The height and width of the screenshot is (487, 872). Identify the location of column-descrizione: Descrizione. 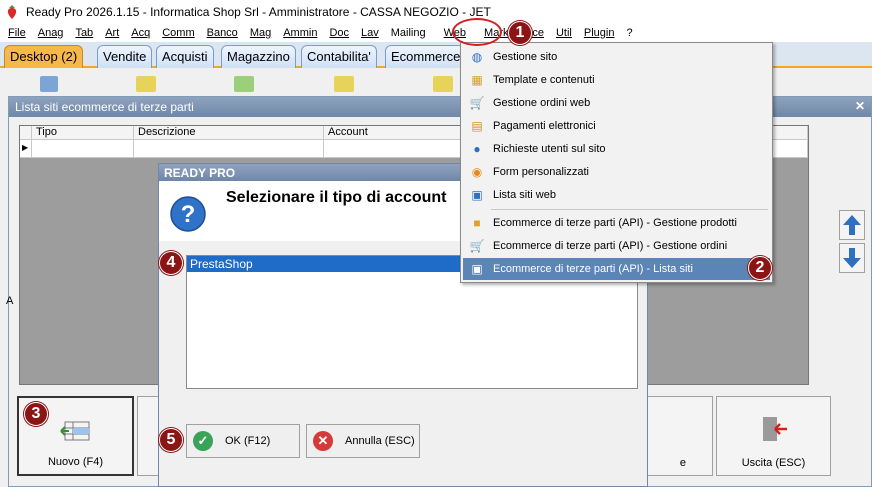
(229, 132).